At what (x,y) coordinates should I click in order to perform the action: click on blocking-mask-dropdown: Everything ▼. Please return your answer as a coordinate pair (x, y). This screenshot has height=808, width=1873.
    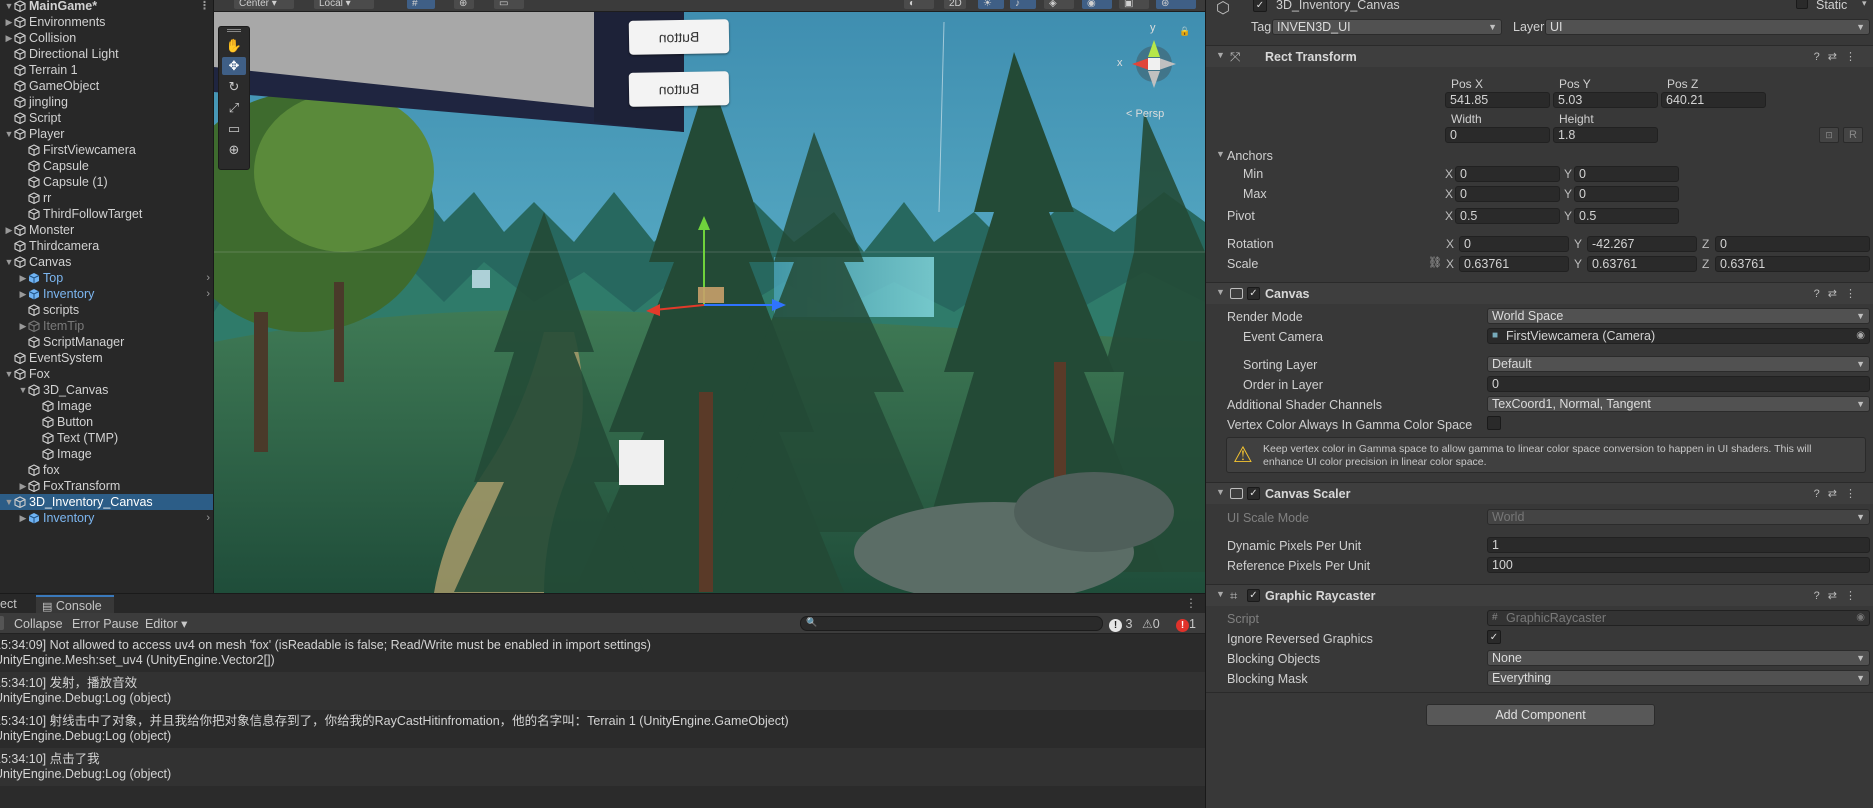
    Looking at the image, I should click on (1678, 678).